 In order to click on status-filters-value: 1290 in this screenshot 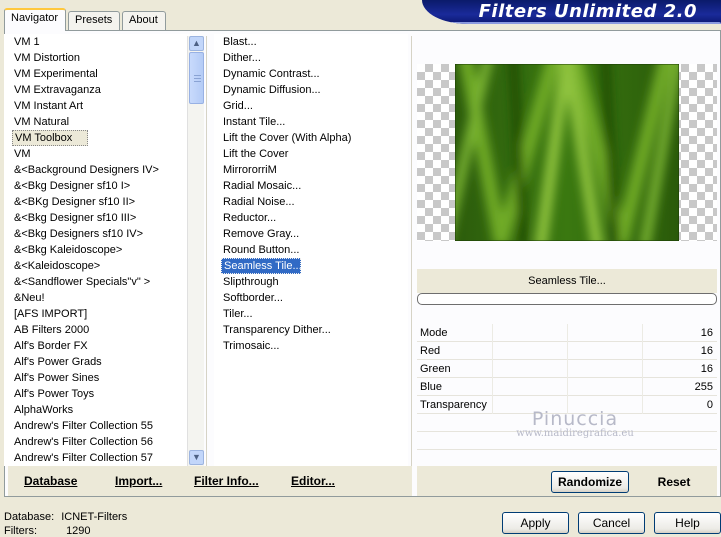, I will do `click(78, 531)`.